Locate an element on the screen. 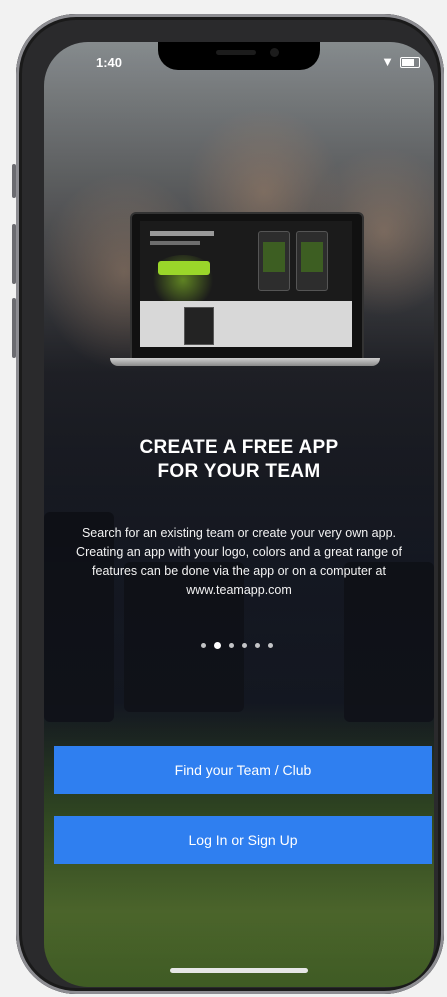 The image size is (447, 997). page-indicator is located at coordinates (237, 647).